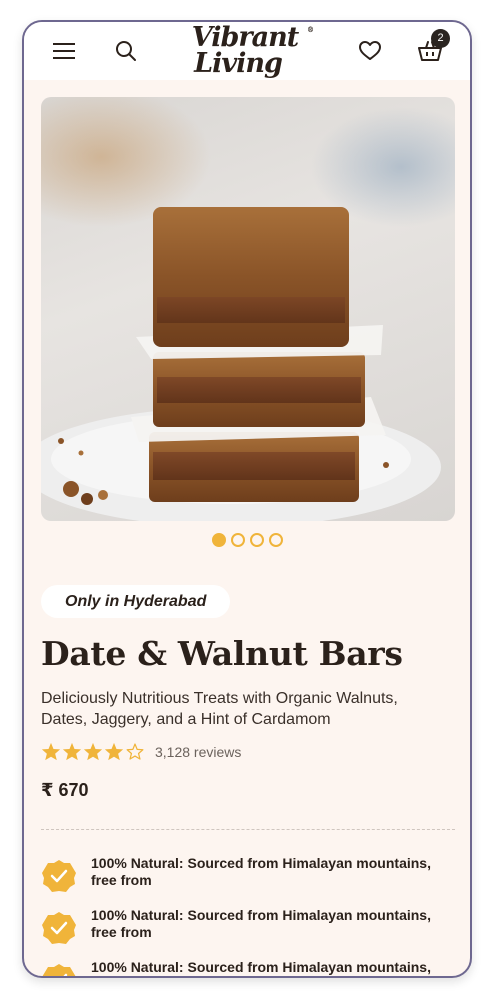  I want to click on rating-stars, so click(93, 751).